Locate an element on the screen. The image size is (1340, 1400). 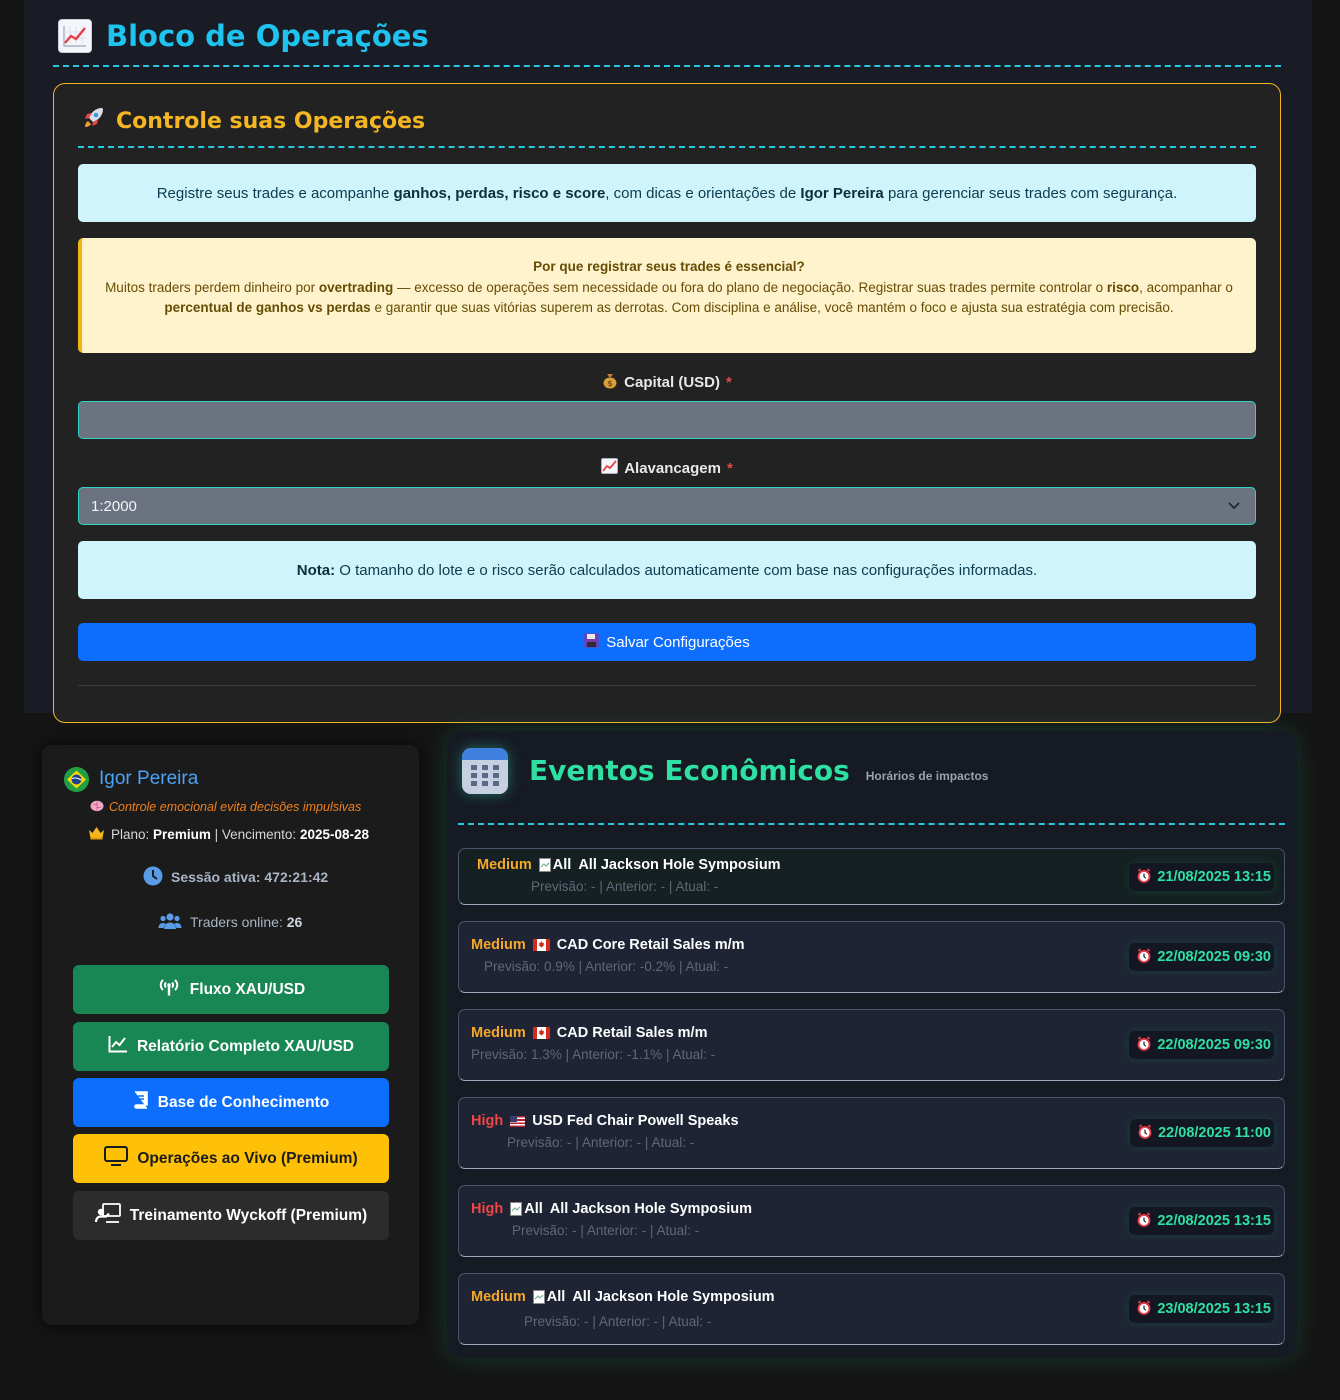
event-name: USD Fed Chair Powell Speaks is located at coordinates (635, 1121).